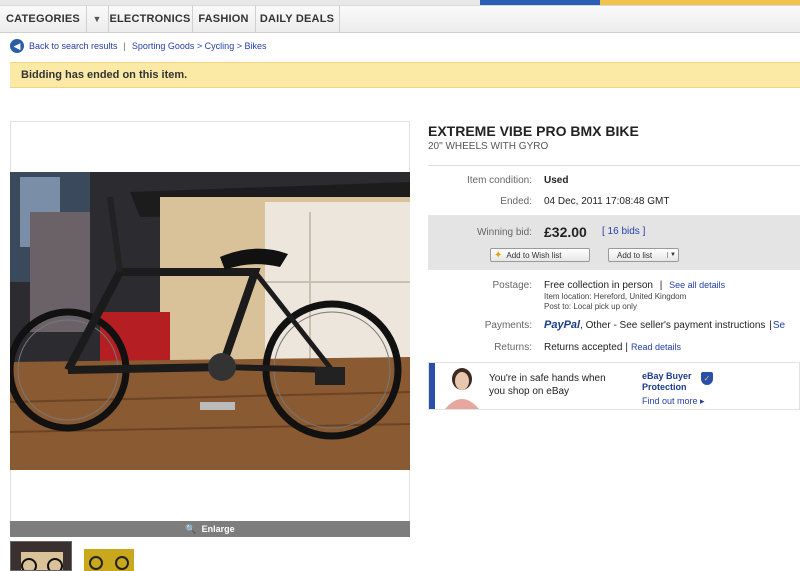 Image resolution: width=800 pixels, height=571 pixels. Describe the element at coordinates (73, 46) in the screenshot. I see `back-to-search-link: Back to search results` at that location.